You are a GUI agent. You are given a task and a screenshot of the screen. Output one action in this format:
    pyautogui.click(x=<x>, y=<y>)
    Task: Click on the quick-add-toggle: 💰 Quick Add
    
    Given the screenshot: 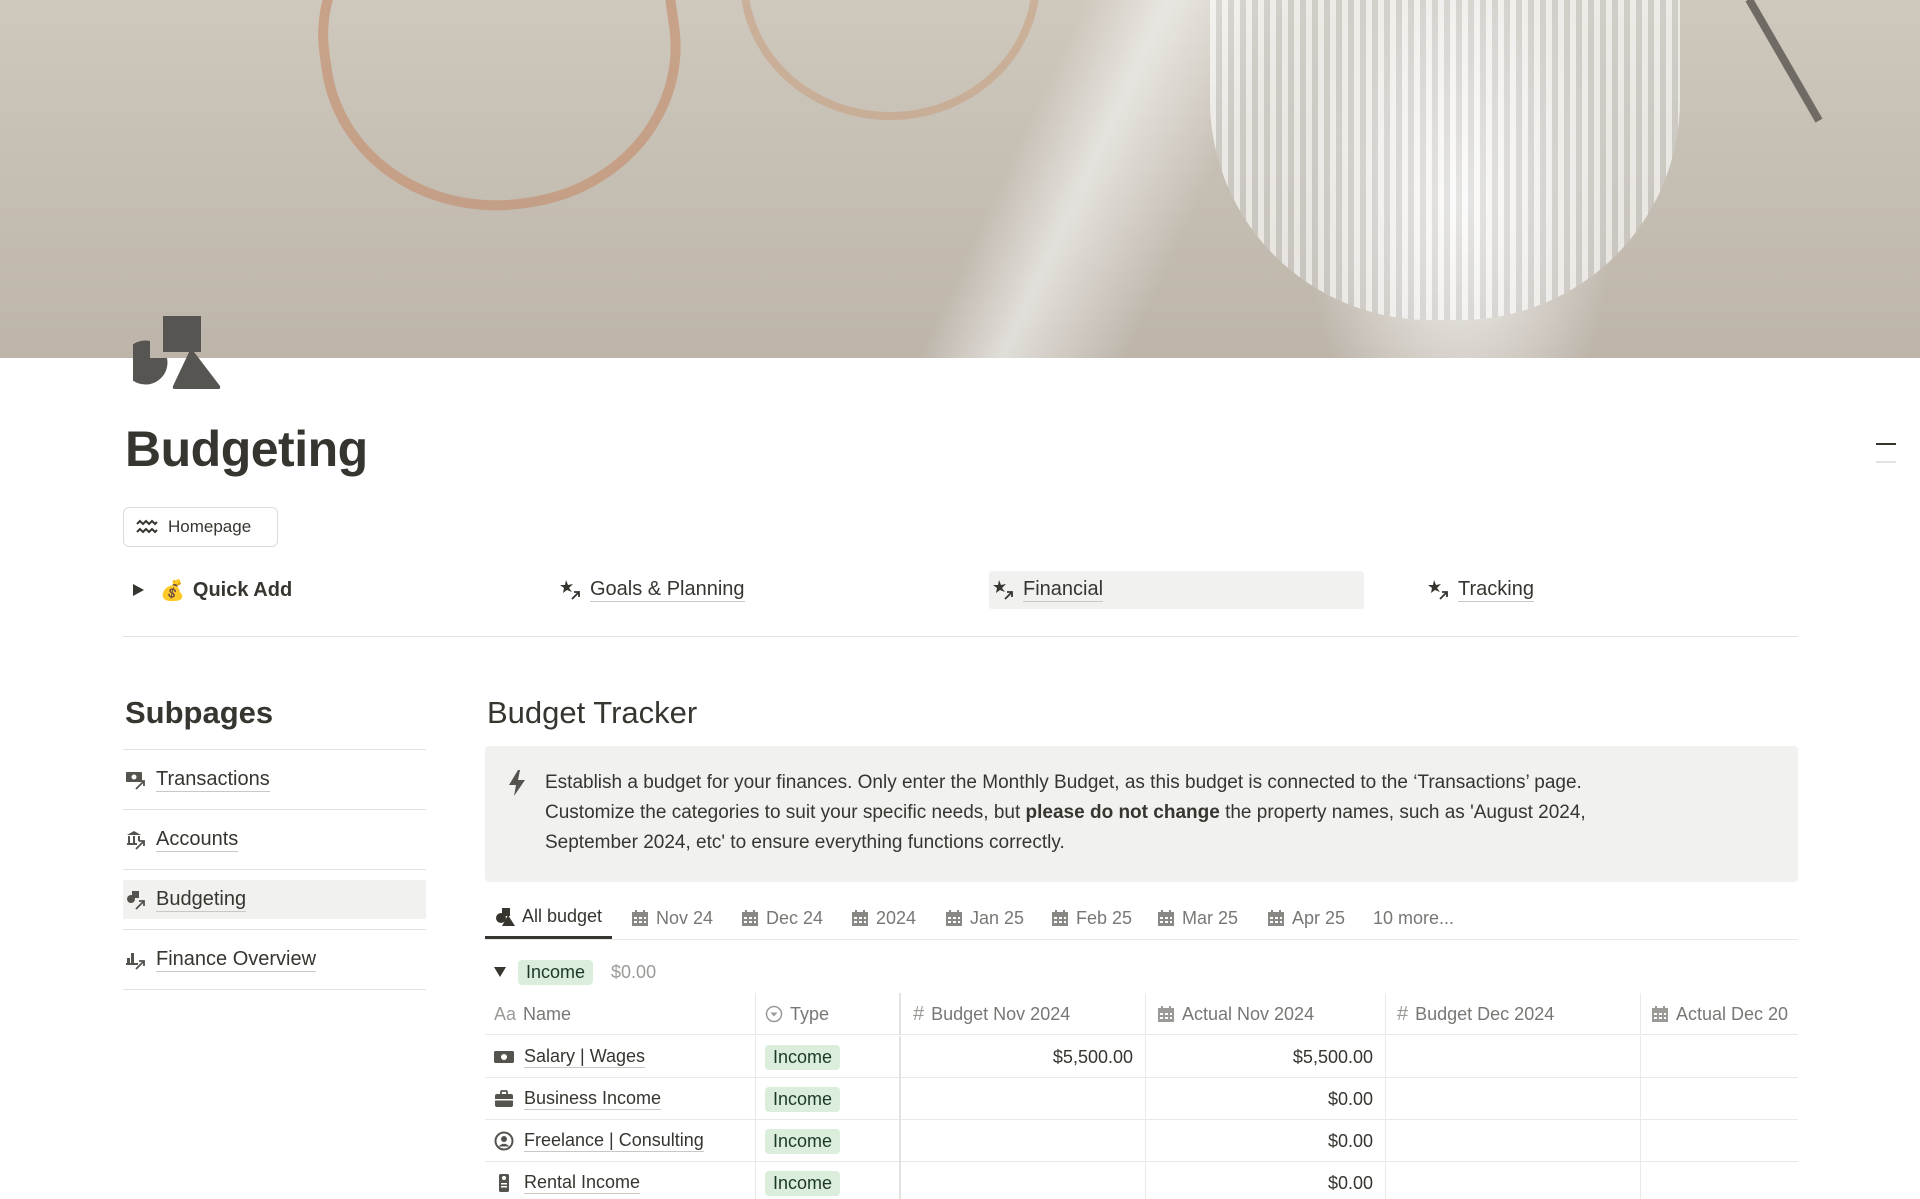 What is the action you would take?
    pyautogui.click(x=207, y=590)
    